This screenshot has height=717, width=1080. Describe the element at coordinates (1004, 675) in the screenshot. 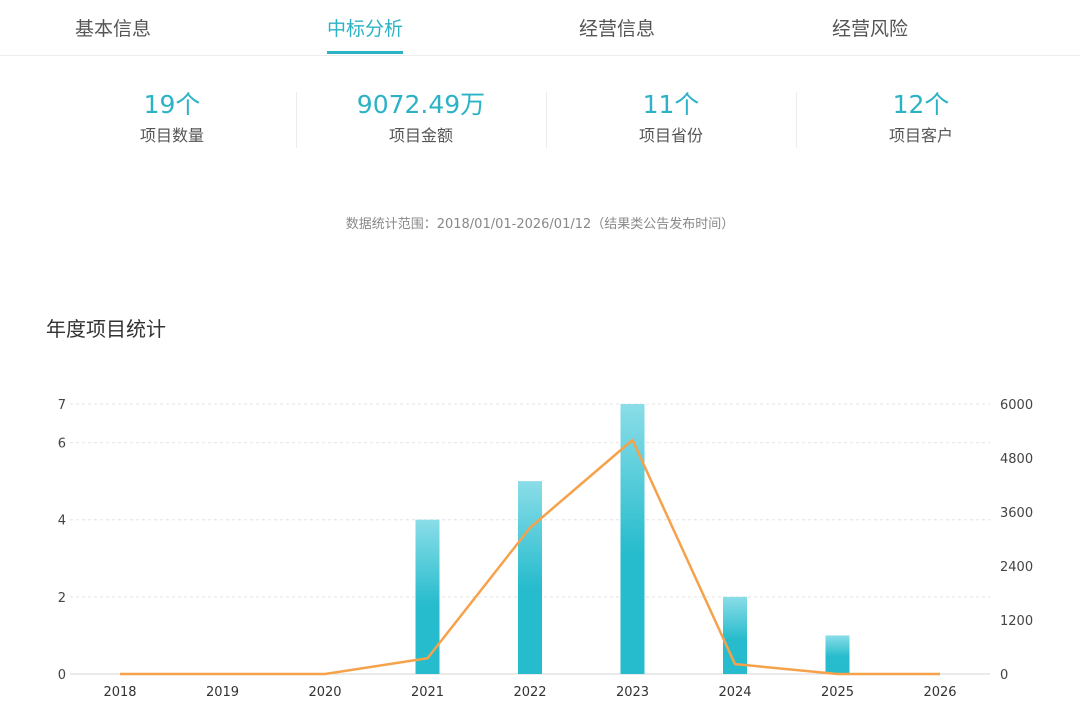

I see `y-right-tick-label: 0` at that location.